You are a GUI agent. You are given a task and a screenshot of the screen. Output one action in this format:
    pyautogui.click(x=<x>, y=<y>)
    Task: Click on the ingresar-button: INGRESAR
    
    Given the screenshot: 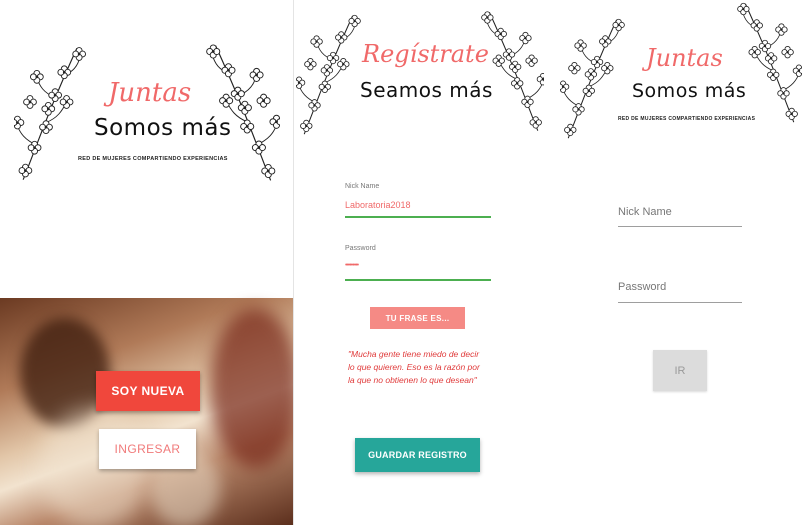 What is the action you would take?
    pyautogui.click(x=147, y=449)
    